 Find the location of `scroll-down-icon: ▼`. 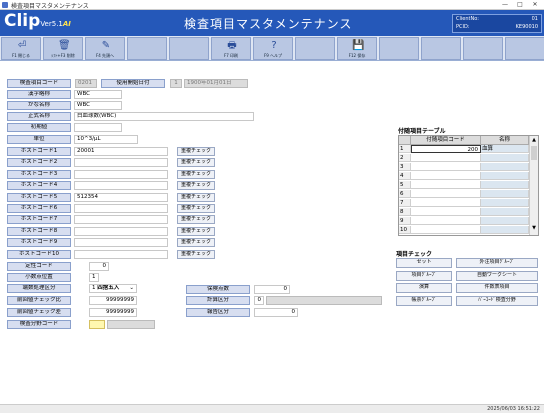

scroll-down-icon: ▼ is located at coordinates (534, 229).